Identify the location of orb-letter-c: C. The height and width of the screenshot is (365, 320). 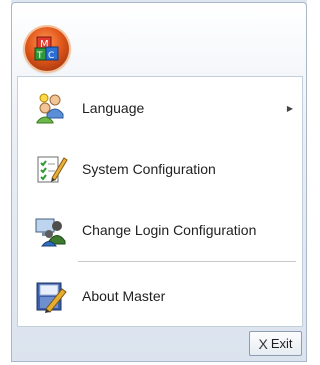
(51, 56).